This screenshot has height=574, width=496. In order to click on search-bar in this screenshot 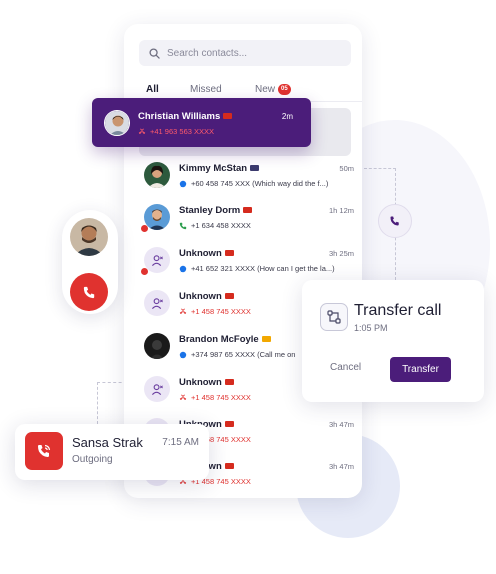, I will do `click(245, 53)`.